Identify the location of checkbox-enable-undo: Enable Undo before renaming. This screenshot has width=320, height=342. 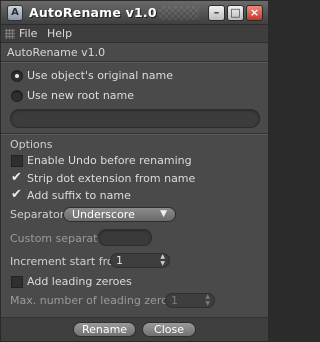
(111, 161).